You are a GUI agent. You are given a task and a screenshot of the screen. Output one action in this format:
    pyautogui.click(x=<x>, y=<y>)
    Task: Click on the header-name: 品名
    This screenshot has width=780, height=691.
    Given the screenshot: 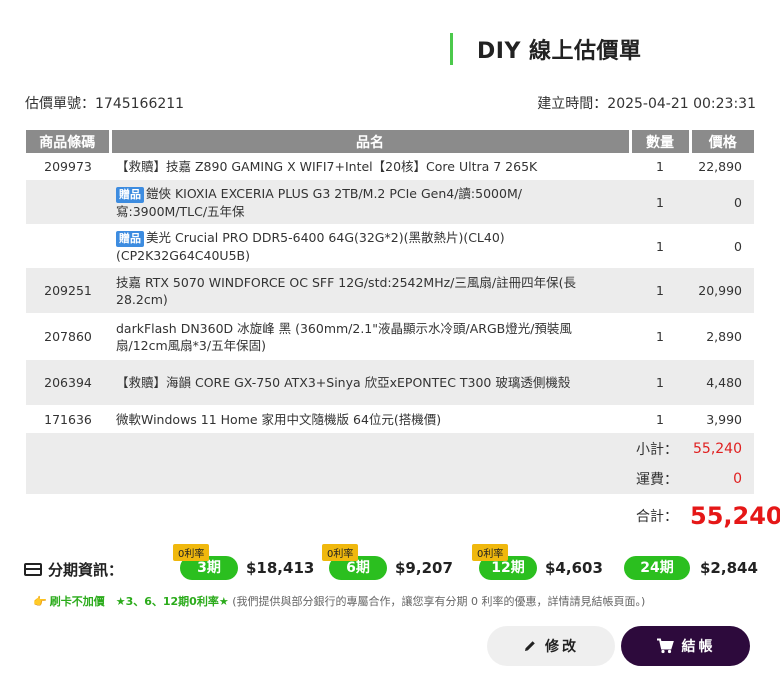 What is the action you would take?
    pyautogui.click(x=371, y=141)
    